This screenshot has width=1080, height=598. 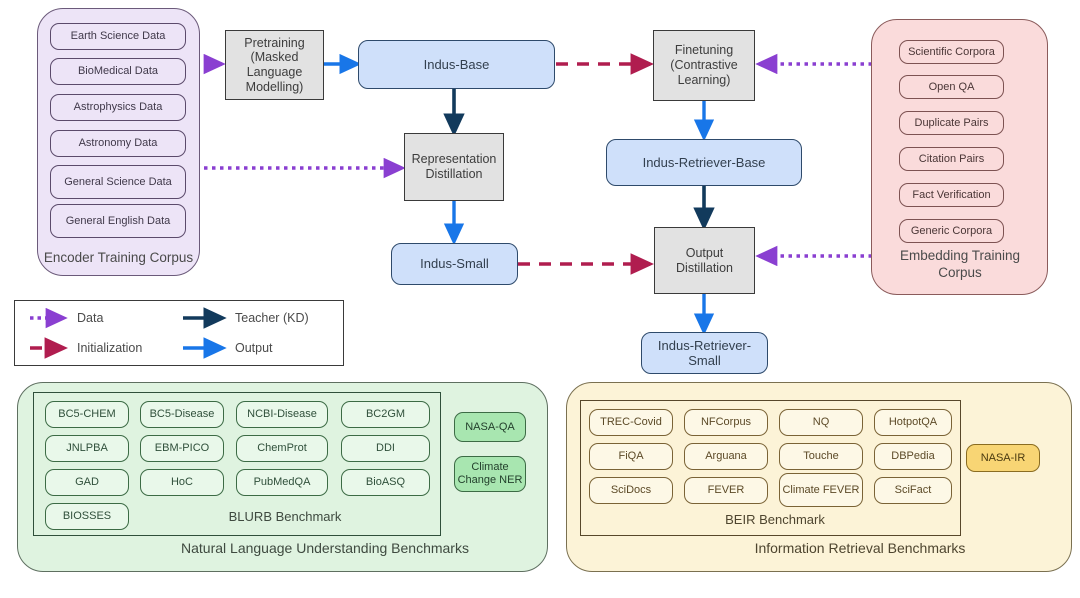 What do you see at coordinates (110, 348) in the screenshot?
I see `legend-label-initialization: Initialization` at bounding box center [110, 348].